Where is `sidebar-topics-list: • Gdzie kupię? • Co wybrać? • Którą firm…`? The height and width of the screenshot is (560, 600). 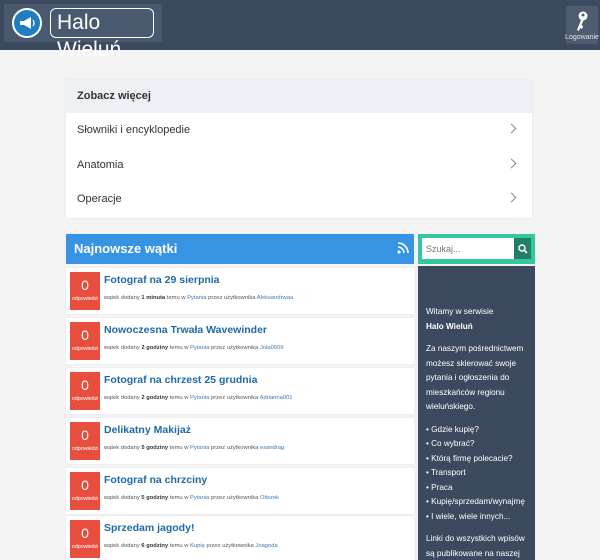 sidebar-topics-list: • Gdzie kupię? • Co wybrać? • Którą firm… is located at coordinates (476, 474).